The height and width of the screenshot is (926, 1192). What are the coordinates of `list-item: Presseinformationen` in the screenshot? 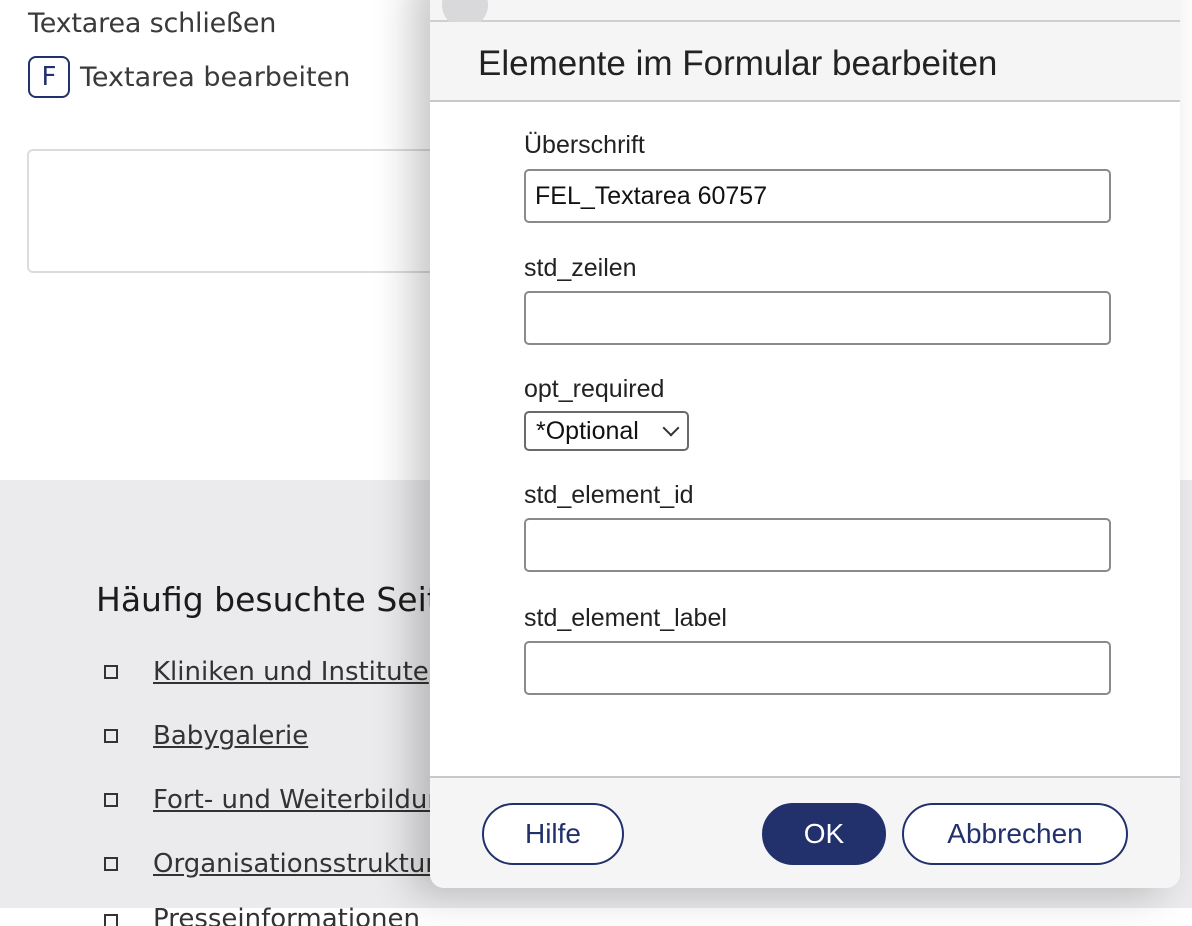 It's located at (282, 911).